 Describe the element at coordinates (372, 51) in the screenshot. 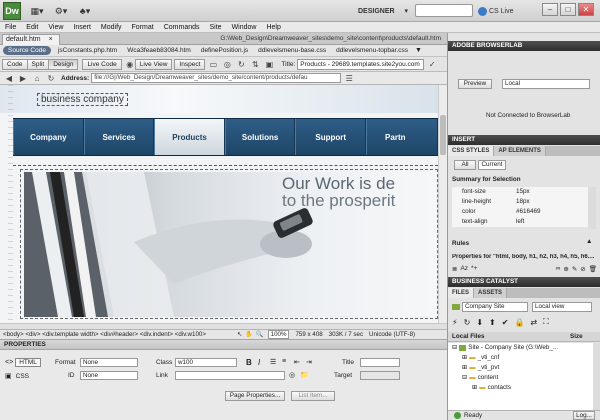

I see `related-file: ddlevelsmenu-topbar.css` at that location.